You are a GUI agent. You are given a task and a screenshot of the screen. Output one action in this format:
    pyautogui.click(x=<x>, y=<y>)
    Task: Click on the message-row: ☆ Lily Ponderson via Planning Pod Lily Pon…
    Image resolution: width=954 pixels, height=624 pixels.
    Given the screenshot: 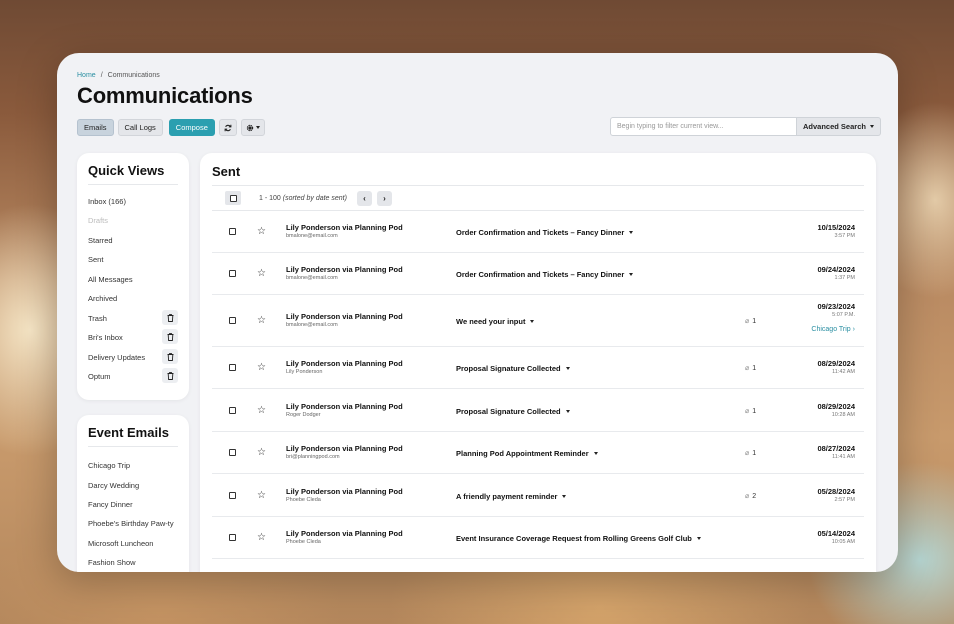 What is the action you would take?
    pyautogui.click(x=538, y=368)
    